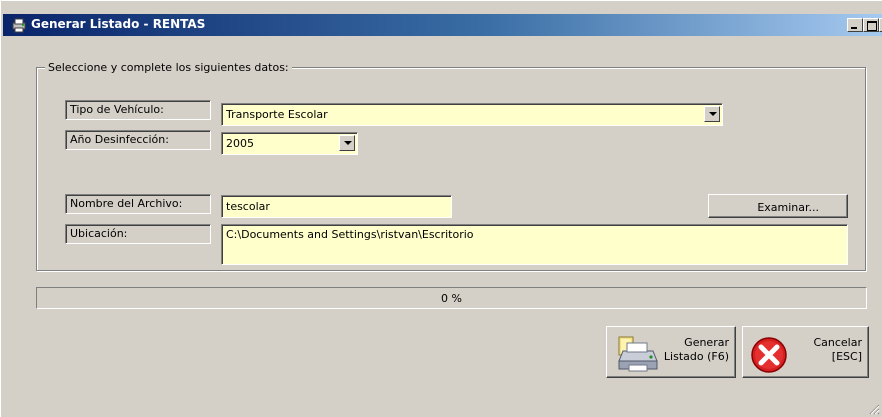 The width and height of the screenshot is (882, 417). I want to click on minimize-icon, so click(854, 28).